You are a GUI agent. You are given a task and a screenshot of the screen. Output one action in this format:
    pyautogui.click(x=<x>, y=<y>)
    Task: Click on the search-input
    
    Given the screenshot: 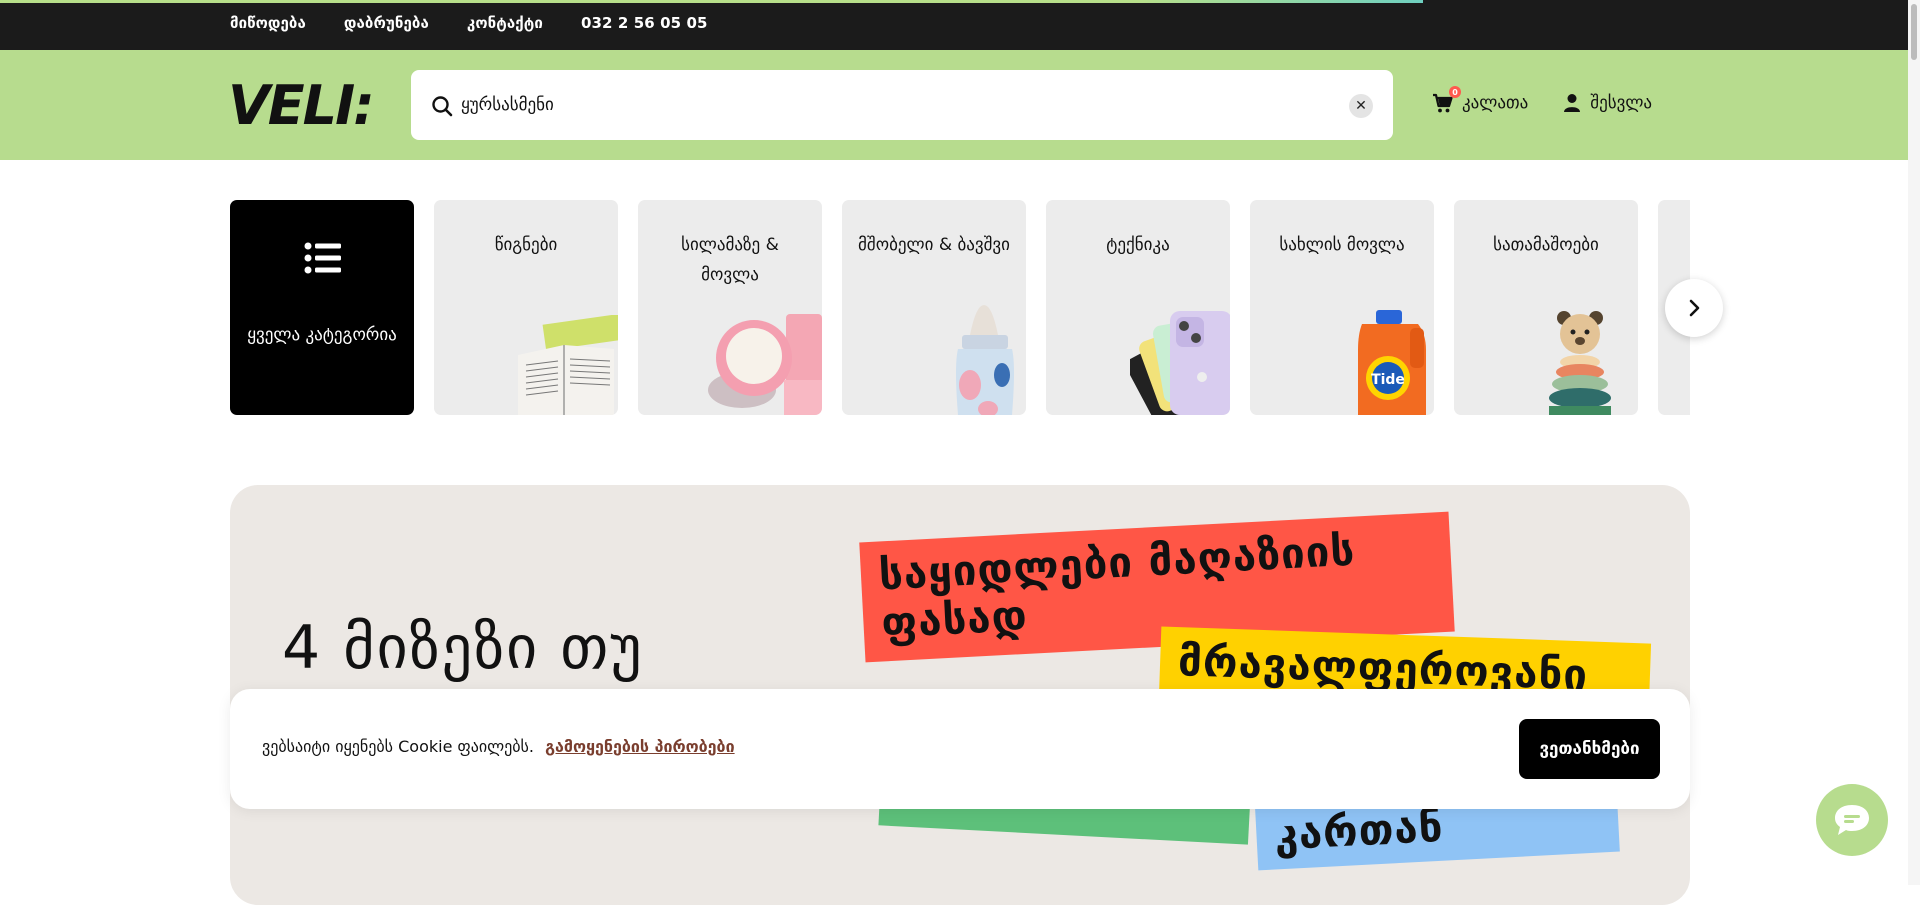 What is the action you would take?
    pyautogui.click(x=886, y=105)
    